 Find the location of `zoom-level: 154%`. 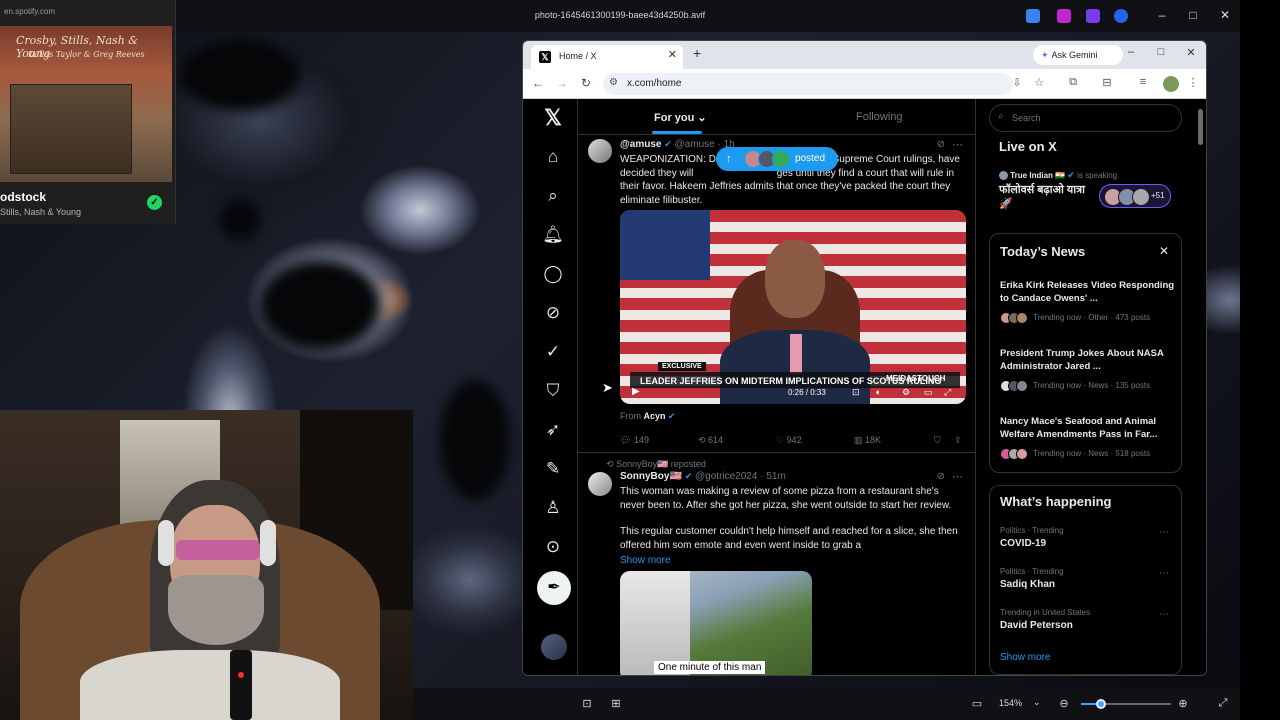

zoom-level: 154% is located at coordinates (1010, 703).